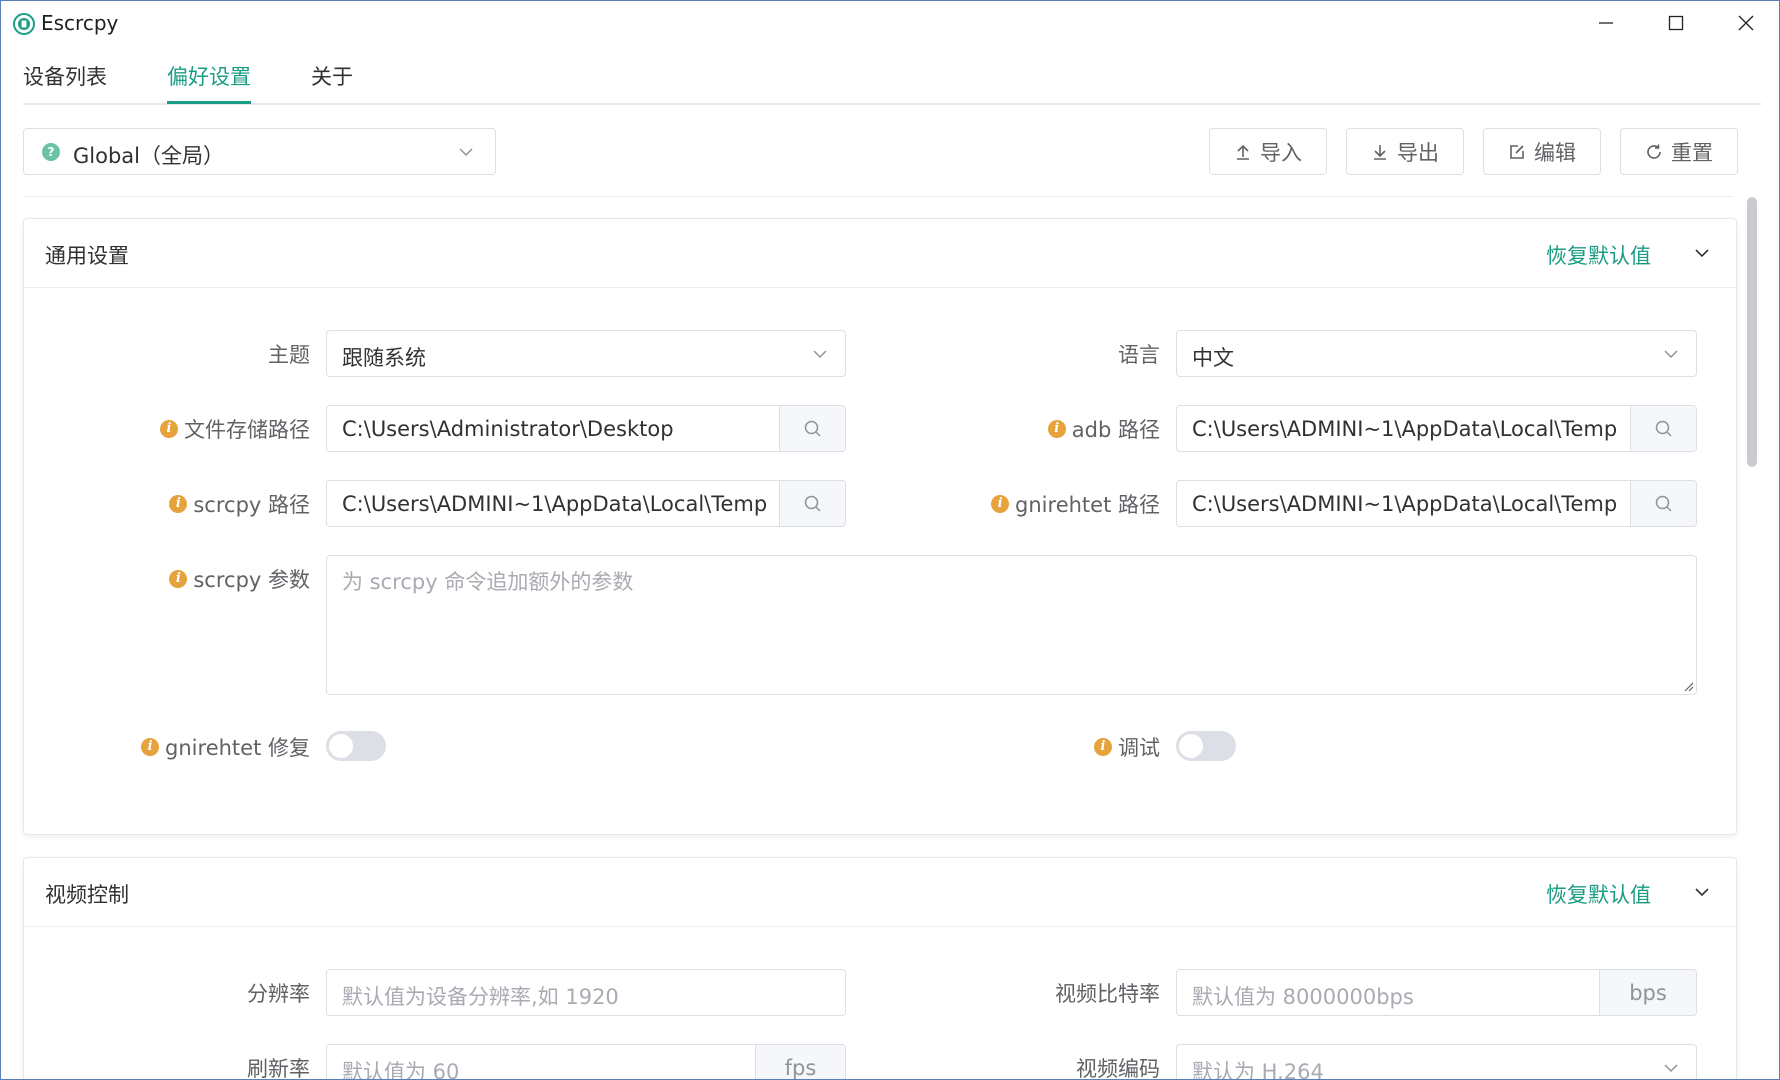 The image size is (1780, 1080). I want to click on close-button, so click(1745, 23).